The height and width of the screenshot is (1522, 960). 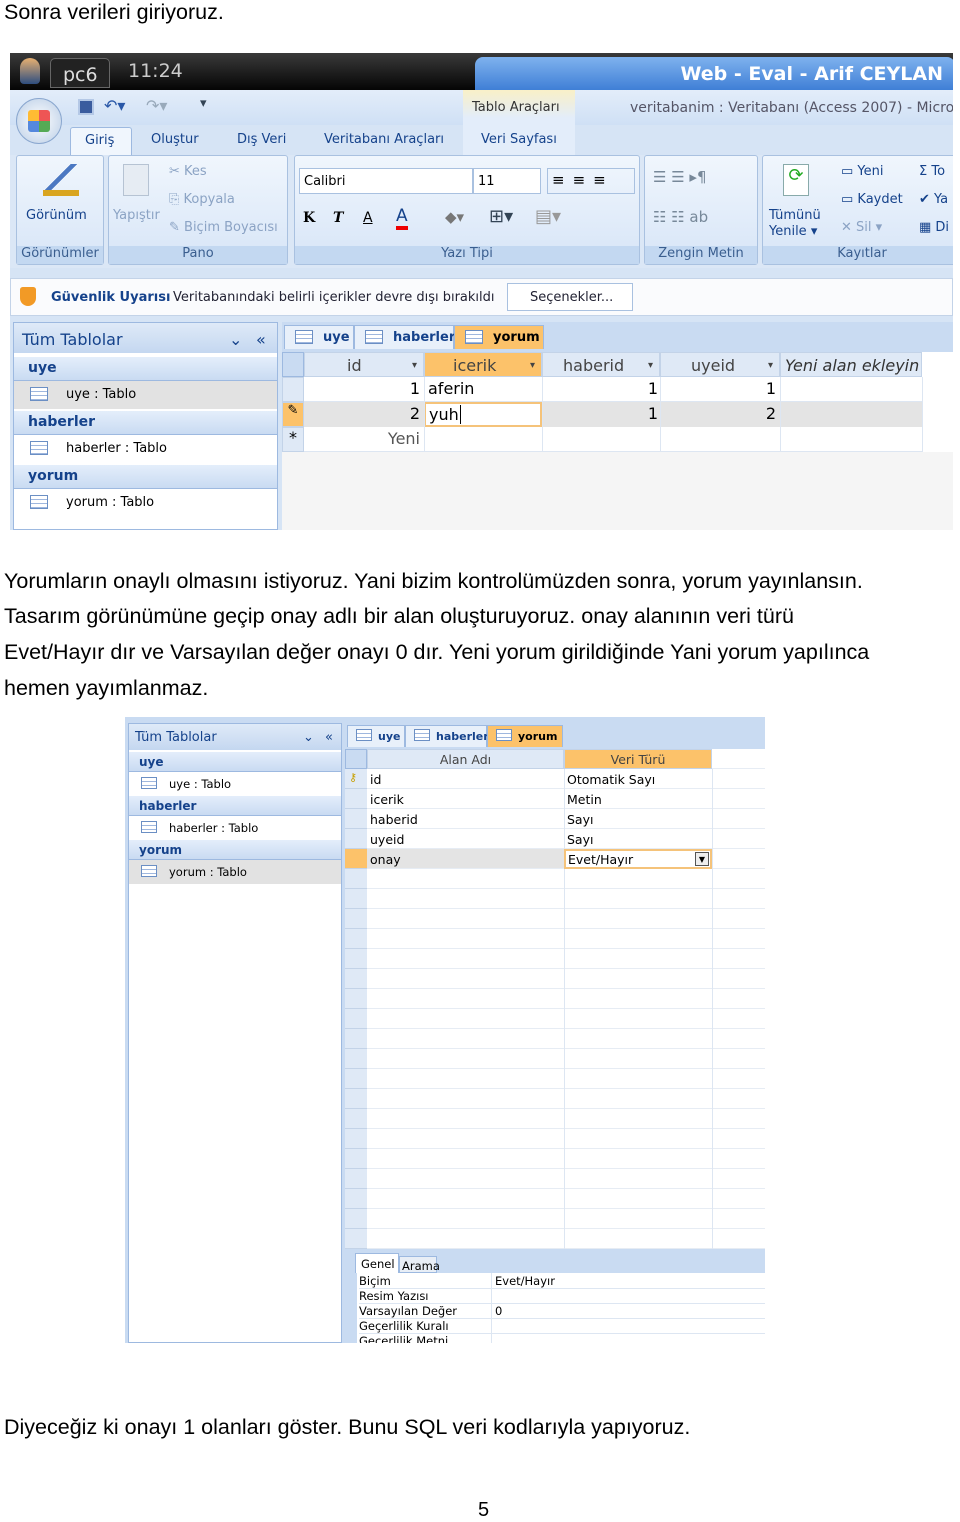 What do you see at coordinates (356, 858) in the screenshot?
I see `current-row-selector` at bounding box center [356, 858].